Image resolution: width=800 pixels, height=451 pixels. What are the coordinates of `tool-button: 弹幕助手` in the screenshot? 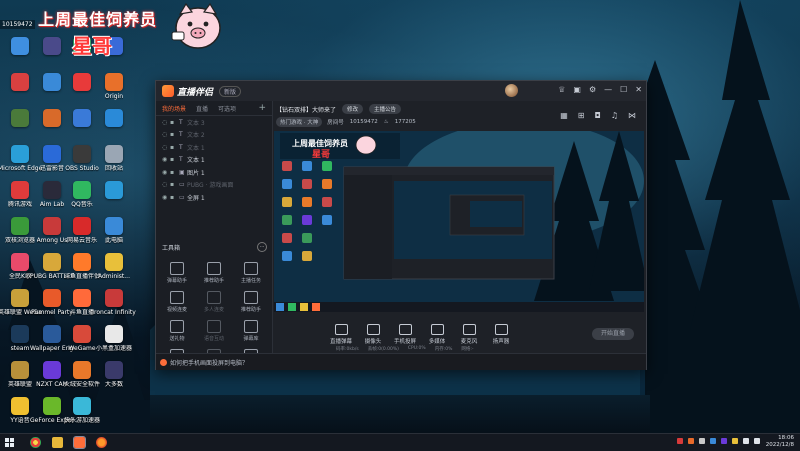 It's located at (177, 275).